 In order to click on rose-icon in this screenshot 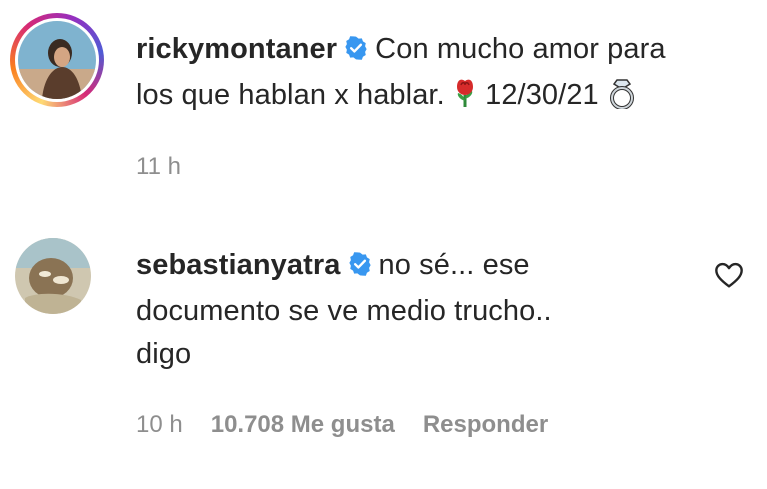, I will do `click(465, 99)`.